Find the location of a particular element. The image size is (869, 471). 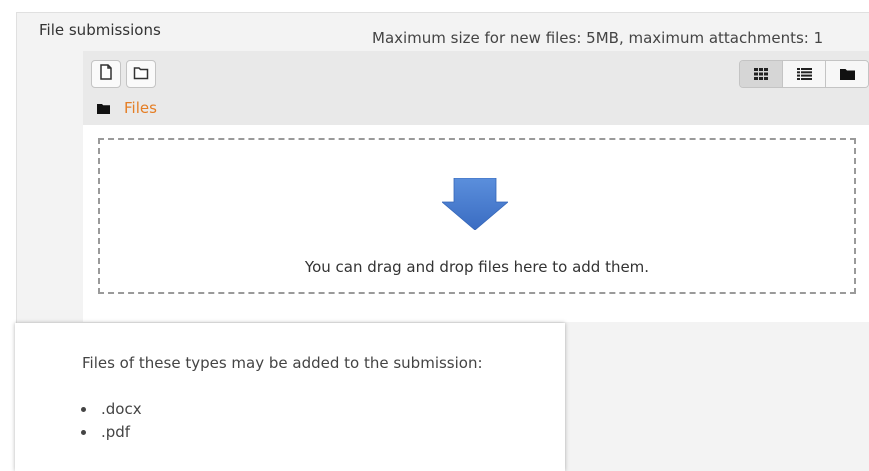

view-icons-button is located at coordinates (761, 74).